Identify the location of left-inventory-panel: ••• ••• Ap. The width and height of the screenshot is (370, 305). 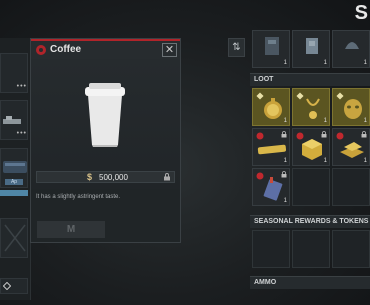
(15, 169).